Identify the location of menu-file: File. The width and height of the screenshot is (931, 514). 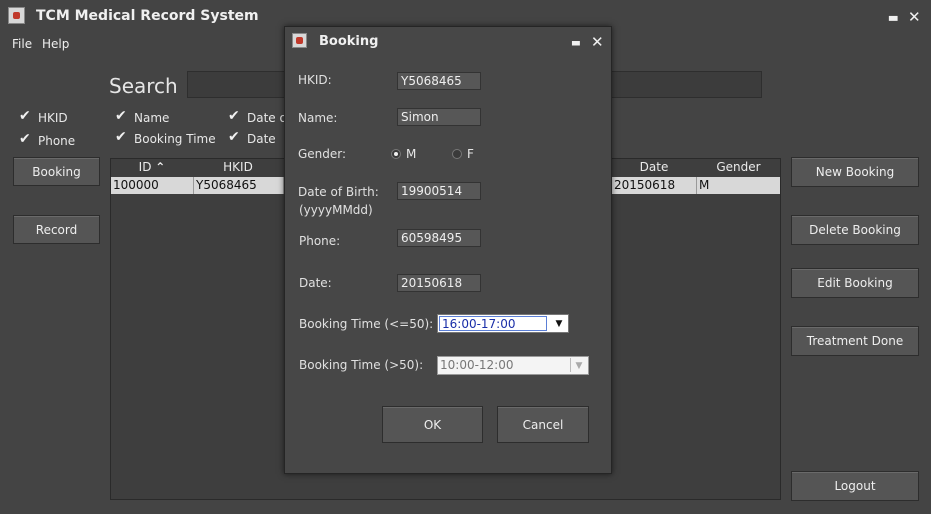
(22, 44).